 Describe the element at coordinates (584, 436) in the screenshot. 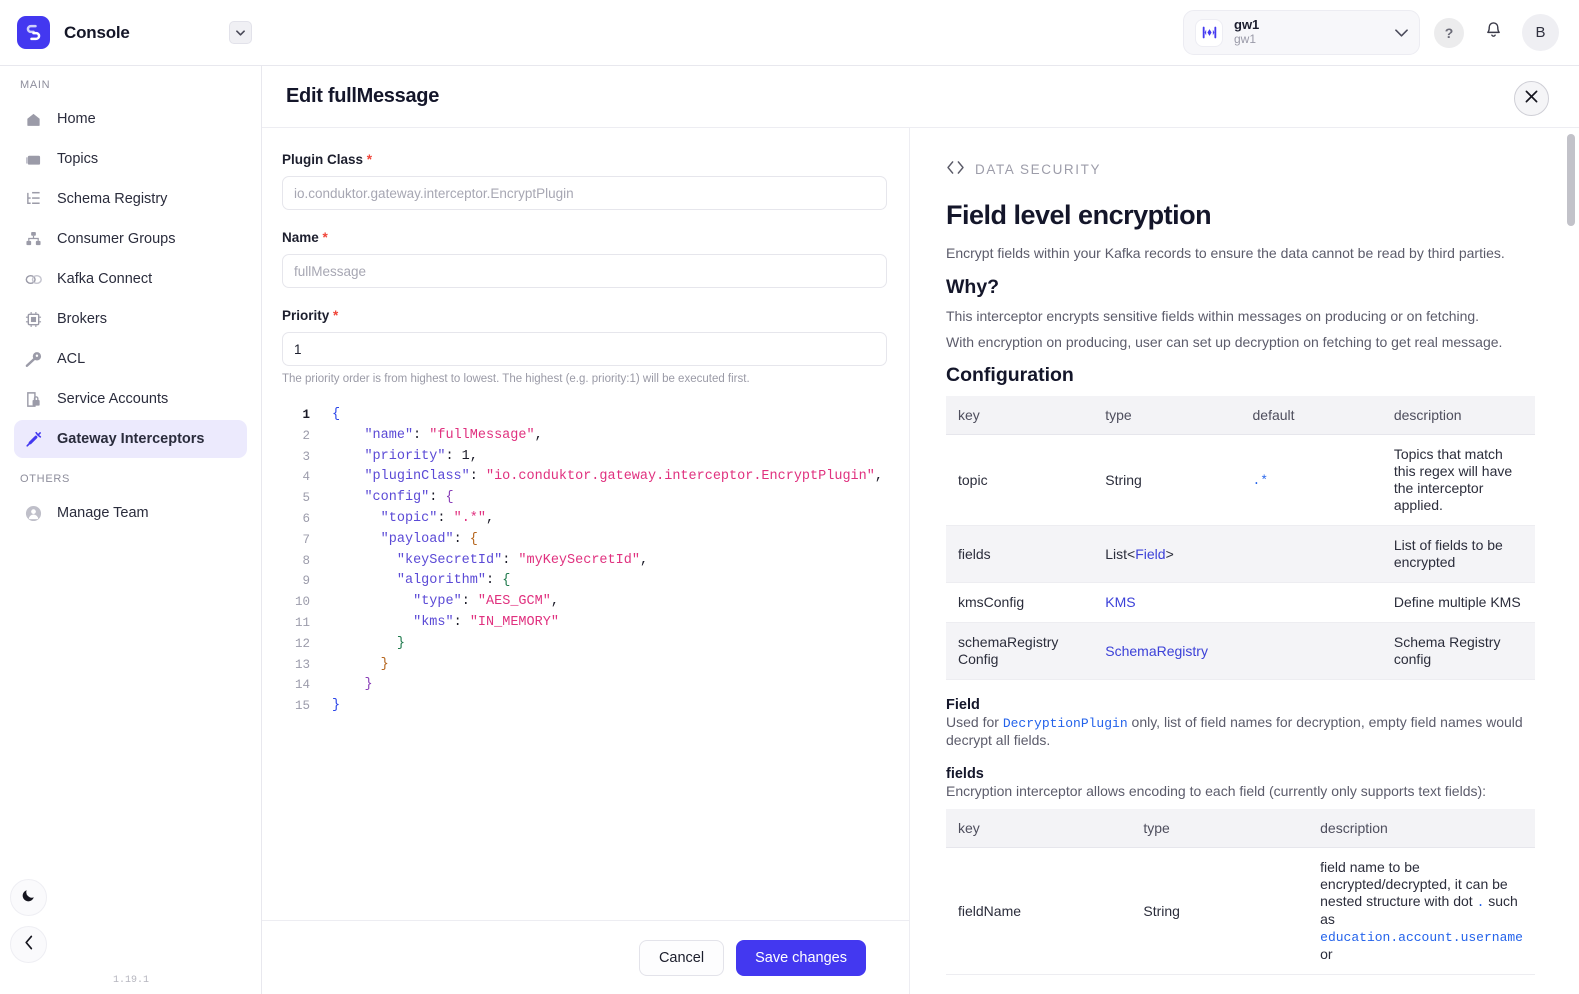

I see `editor-line: 2 "name": "fullMessage",` at that location.